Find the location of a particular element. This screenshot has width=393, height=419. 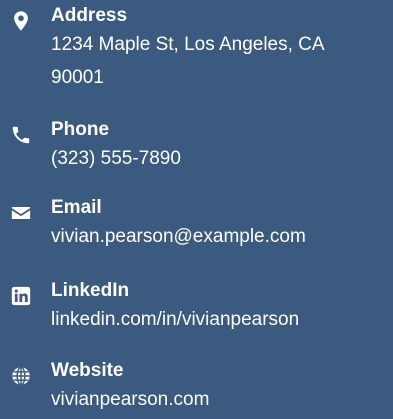

phone-icon is located at coordinates (21, 135).